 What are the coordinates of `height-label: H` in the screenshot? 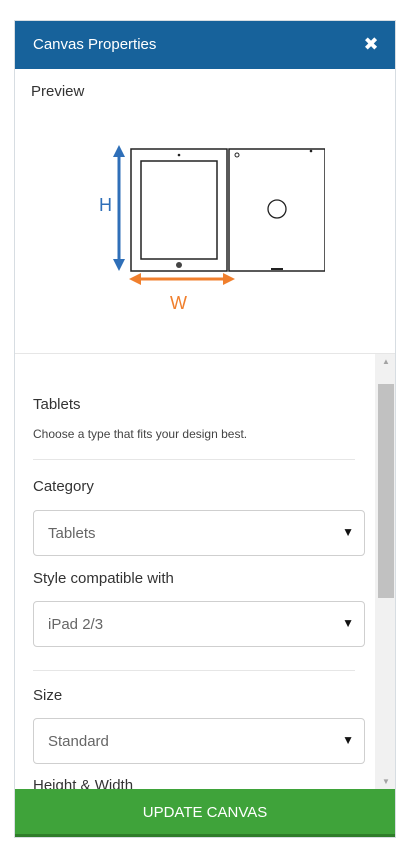 It's located at (105, 205).